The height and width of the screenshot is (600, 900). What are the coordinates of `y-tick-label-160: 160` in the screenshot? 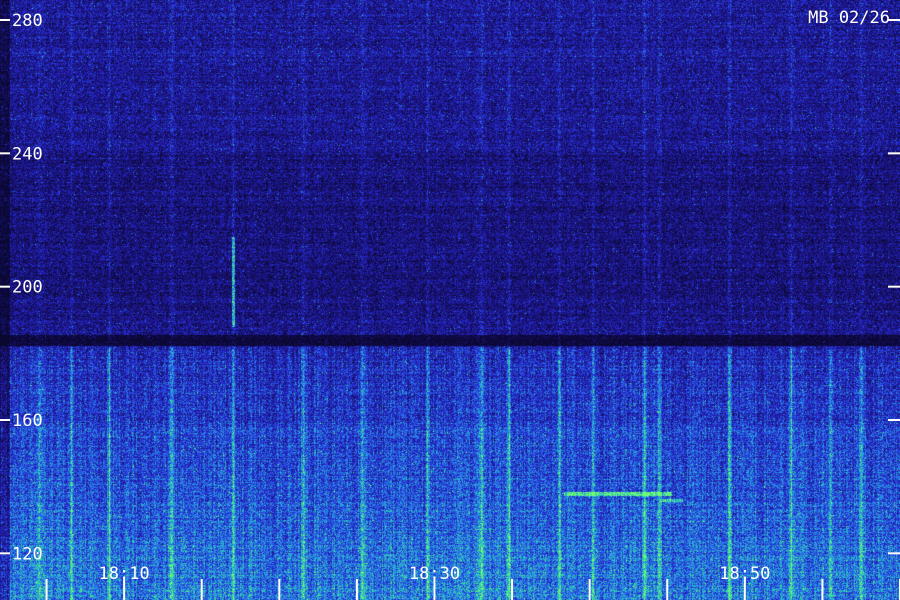 It's located at (27, 421).